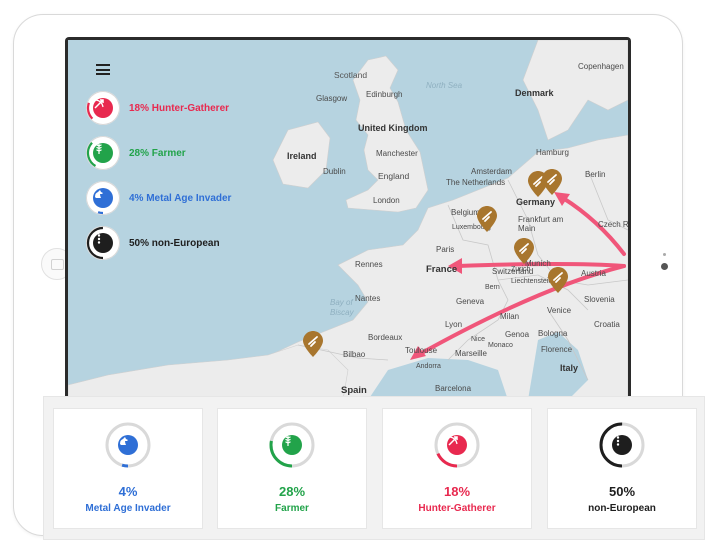 The height and width of the screenshot is (540, 706). I want to click on map-label-czech-republic: Czech Republic, so click(613, 224).